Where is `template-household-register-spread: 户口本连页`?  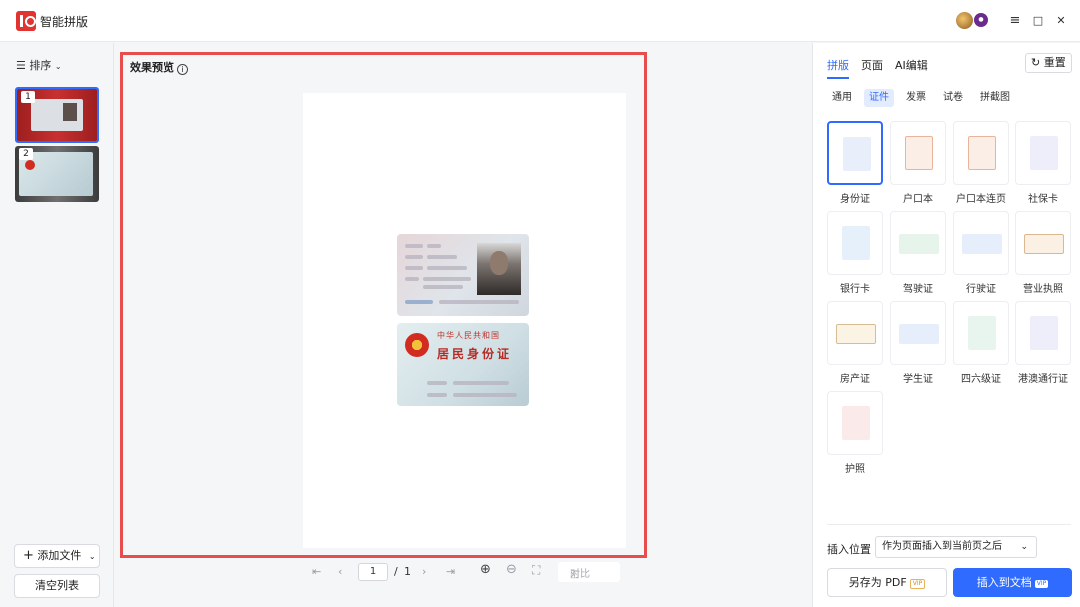
template-household-register-spread: 户口本连页 is located at coordinates (981, 163).